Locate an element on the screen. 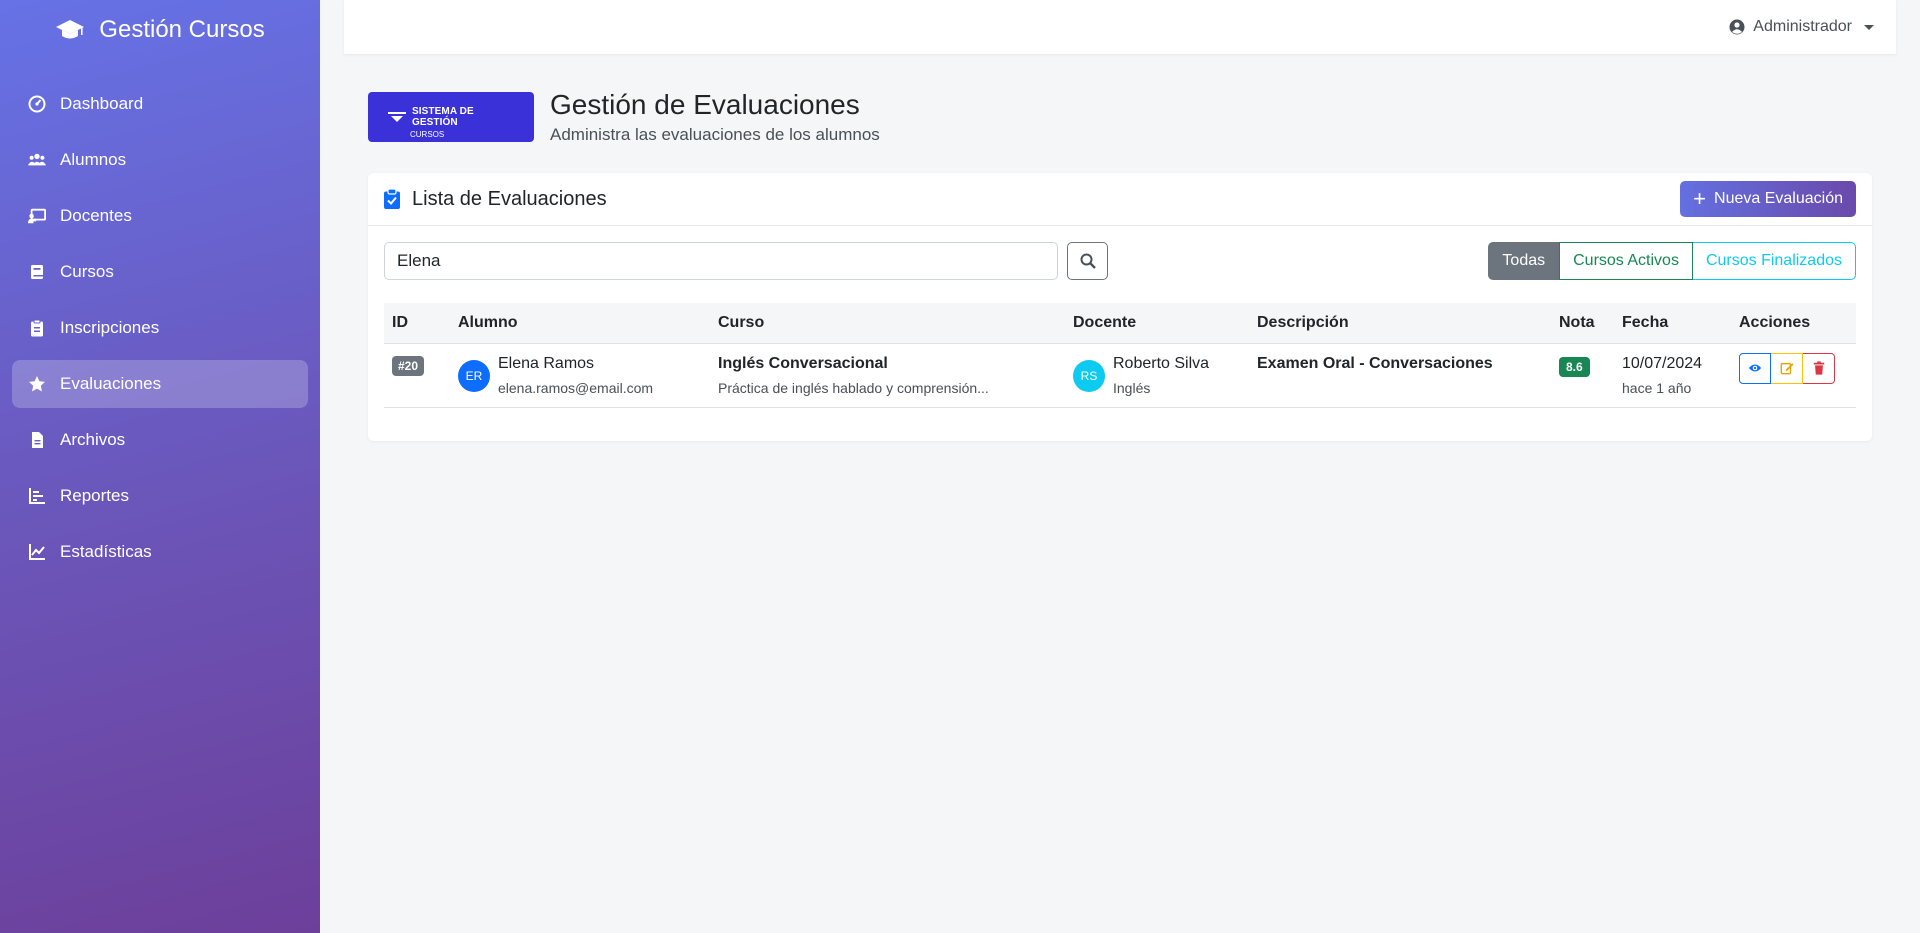  new-evaluation-label: Nueva Evaluación is located at coordinates (1778, 198).